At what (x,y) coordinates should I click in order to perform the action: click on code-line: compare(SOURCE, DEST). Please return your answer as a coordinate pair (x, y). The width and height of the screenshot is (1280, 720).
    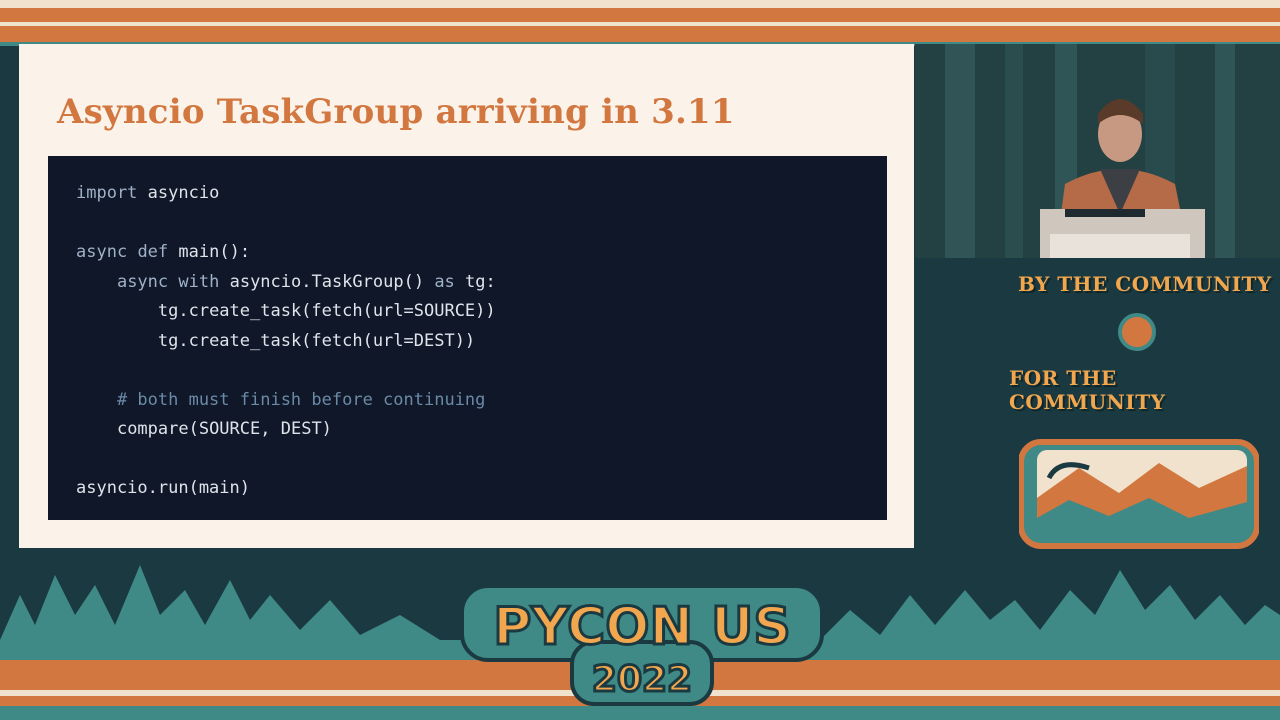
    Looking at the image, I should click on (224, 429).